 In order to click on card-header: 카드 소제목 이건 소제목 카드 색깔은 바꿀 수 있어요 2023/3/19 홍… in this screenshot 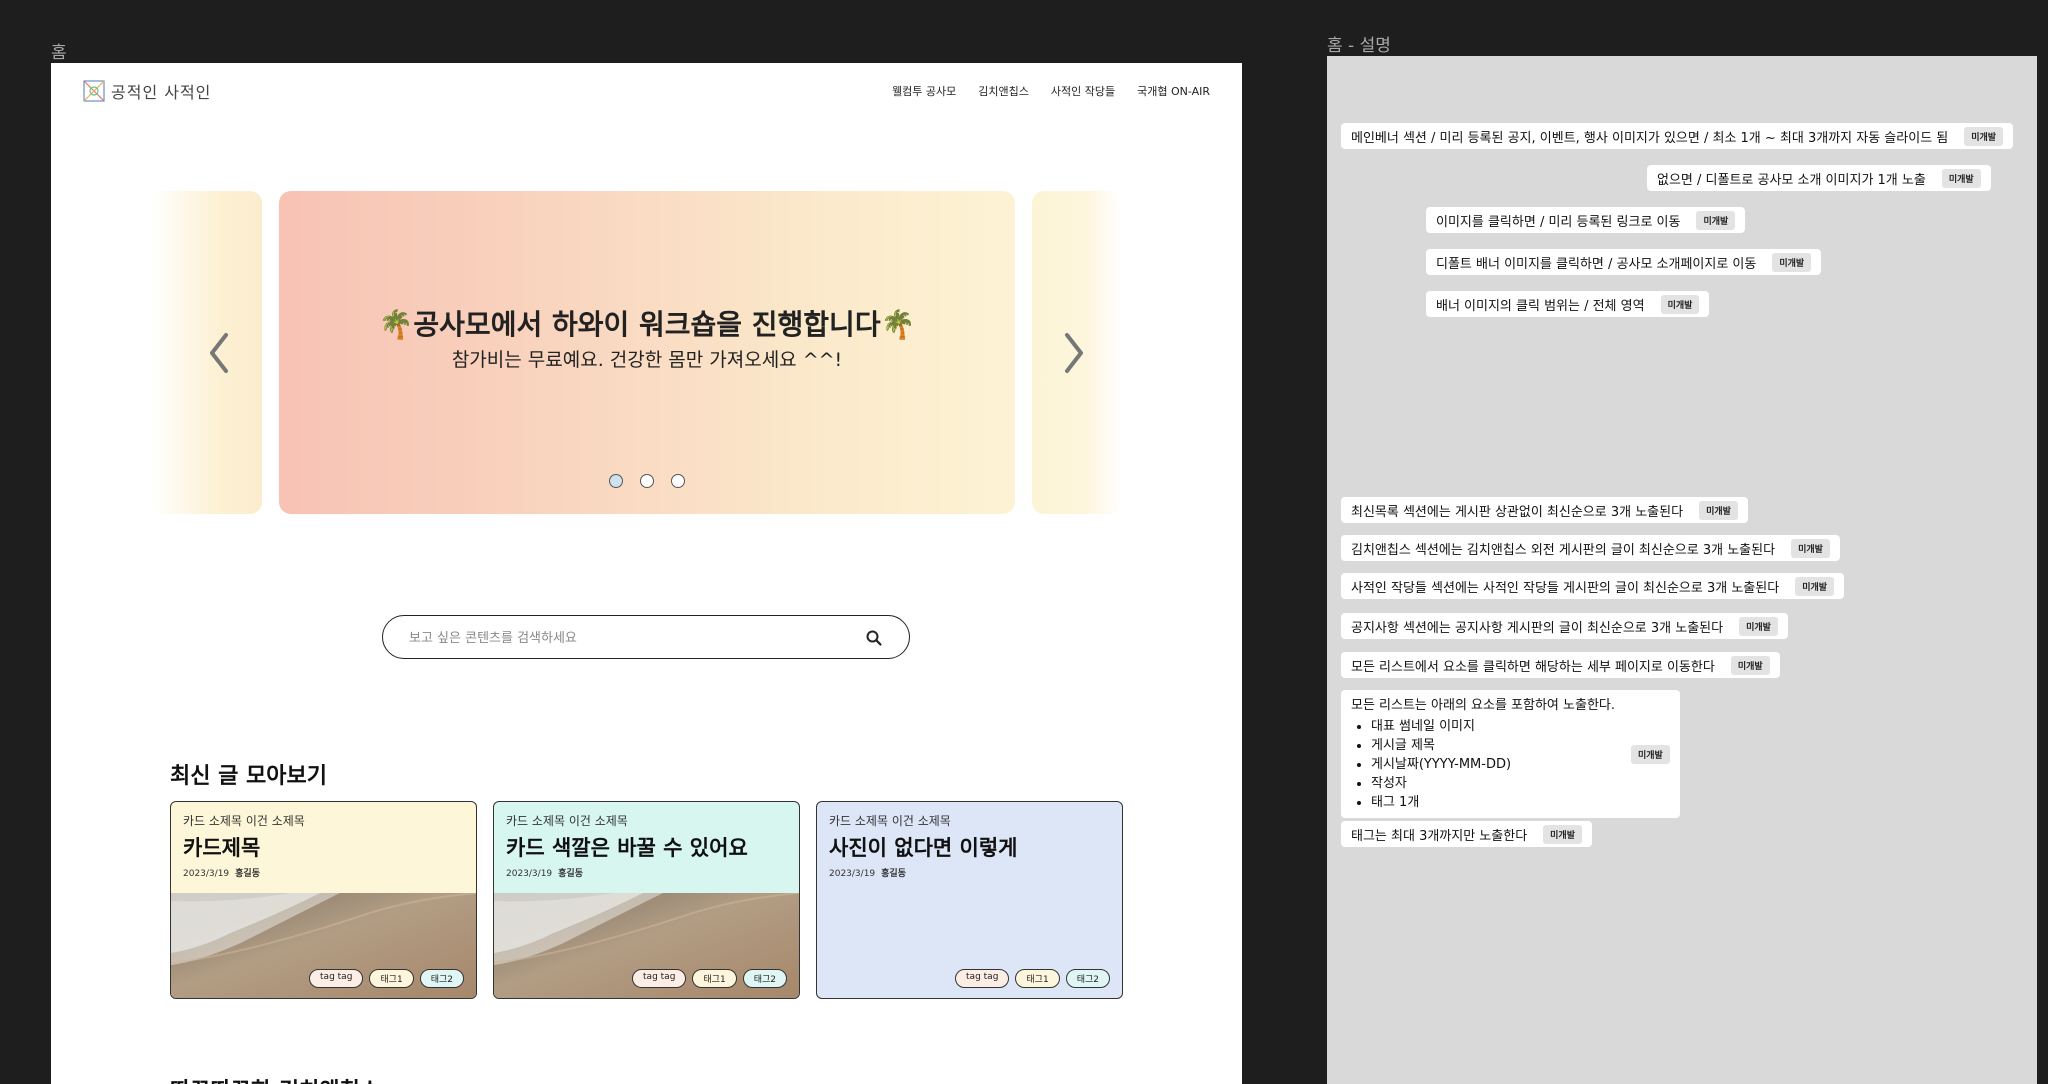, I will do `click(646, 846)`.